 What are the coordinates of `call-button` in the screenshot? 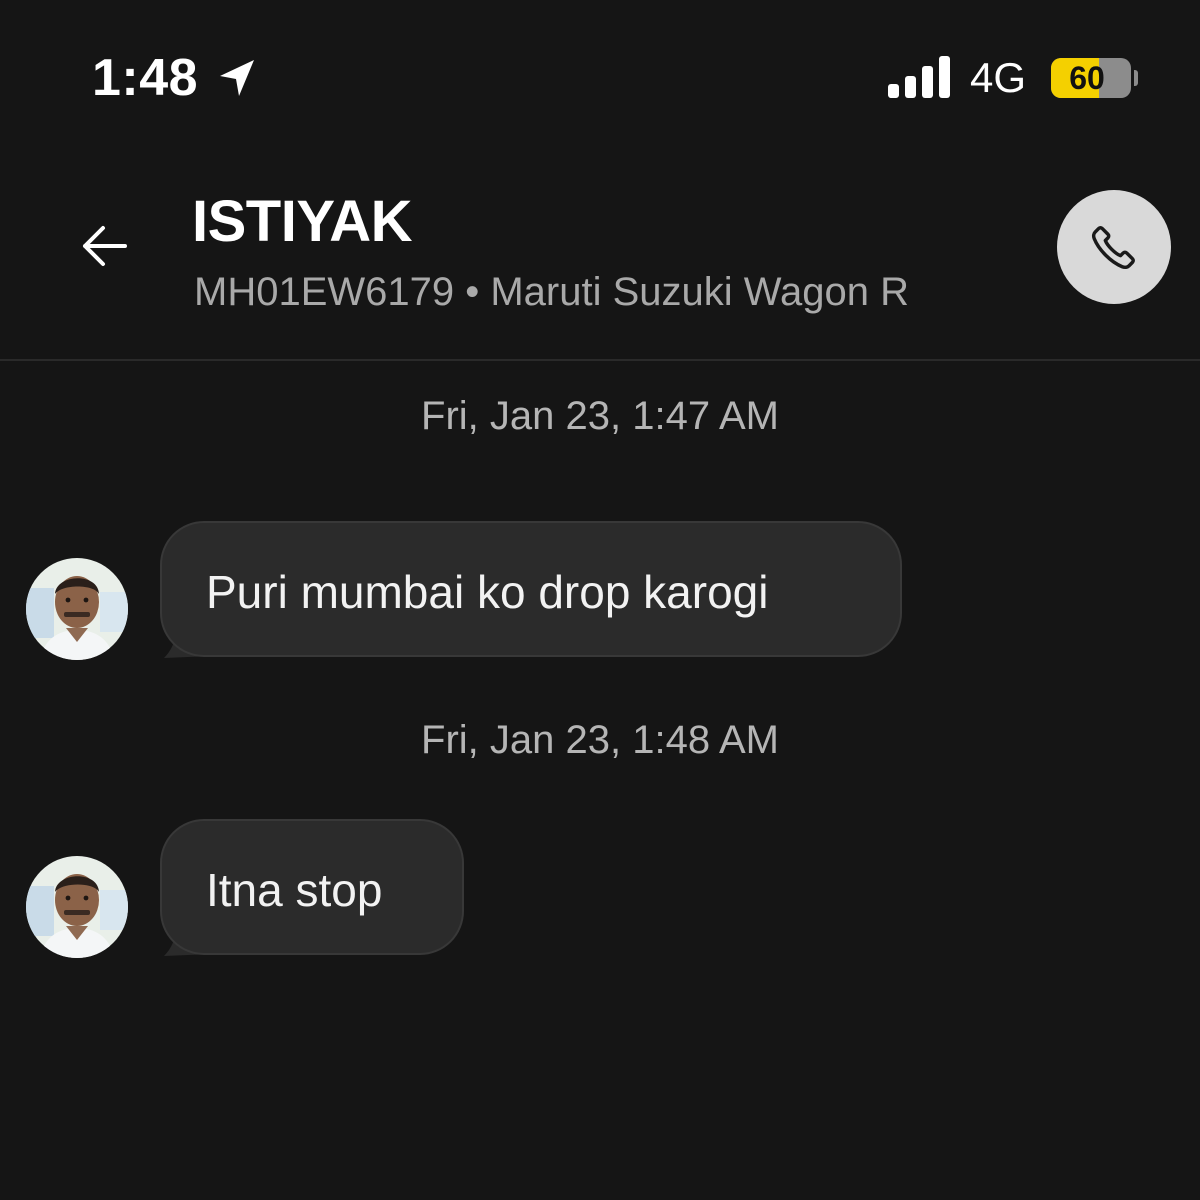 It's located at (1114, 247).